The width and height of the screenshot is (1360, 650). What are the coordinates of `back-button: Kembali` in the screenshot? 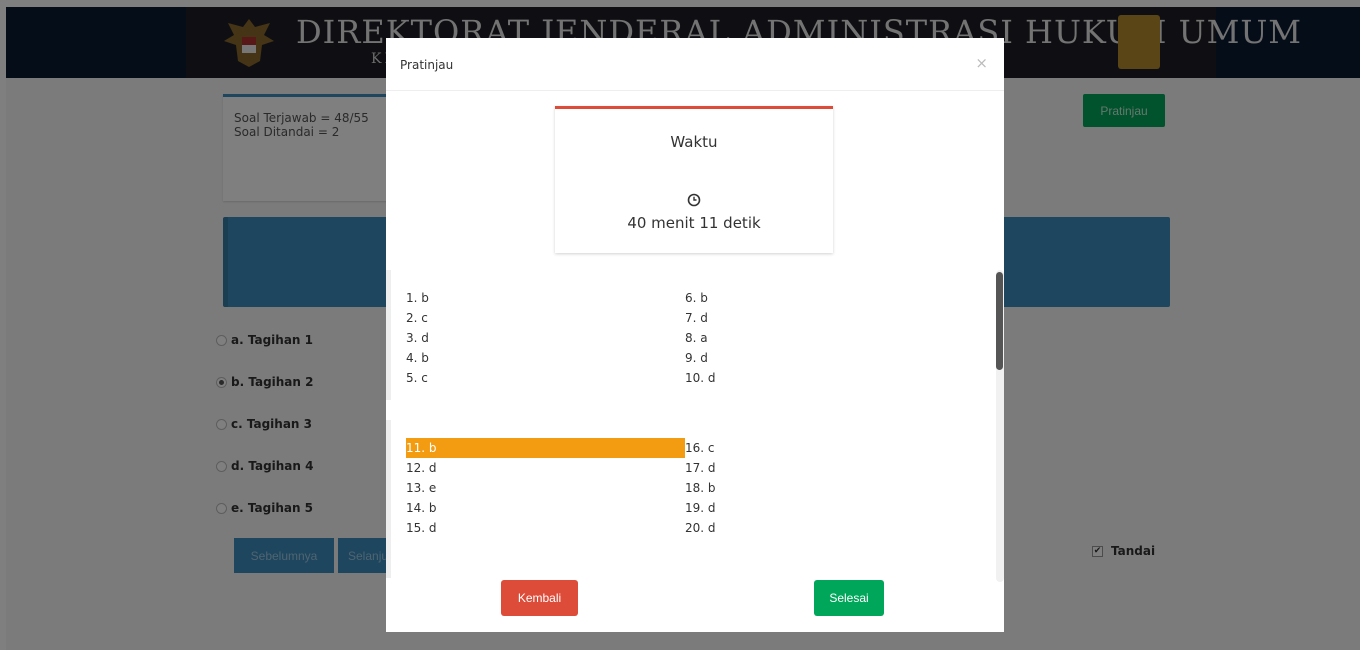 It's located at (539, 598).